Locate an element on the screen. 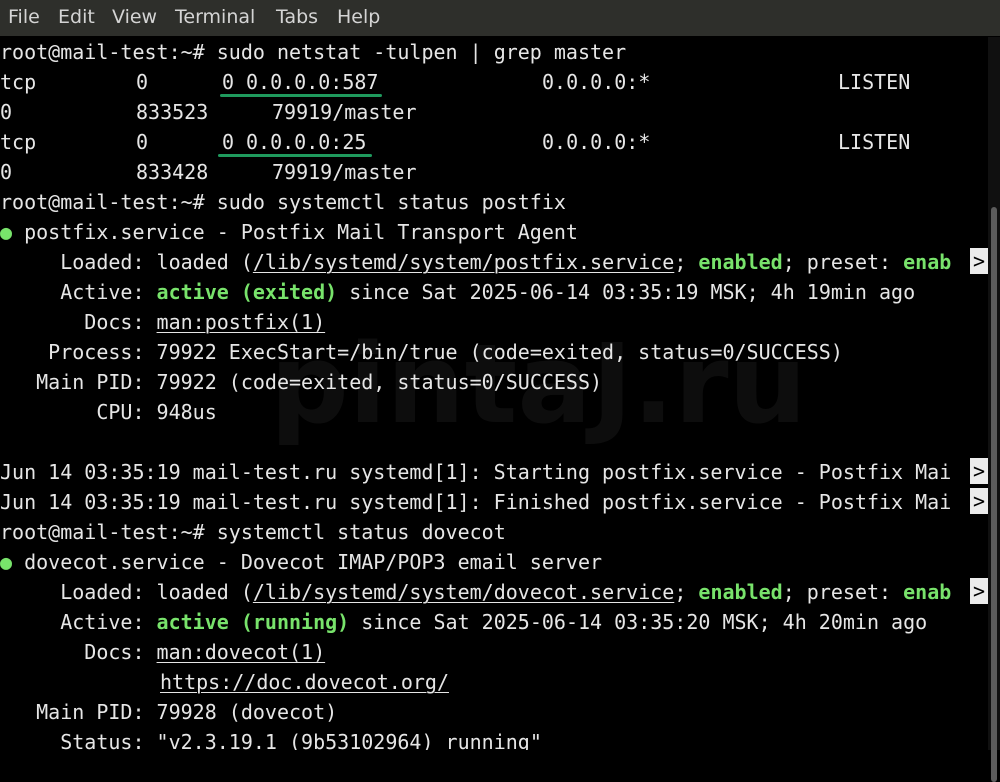  netstat-row: tcp 0 0 0.0.0.0:587 0.0.0.0:* LISTEN is located at coordinates (494, 82).